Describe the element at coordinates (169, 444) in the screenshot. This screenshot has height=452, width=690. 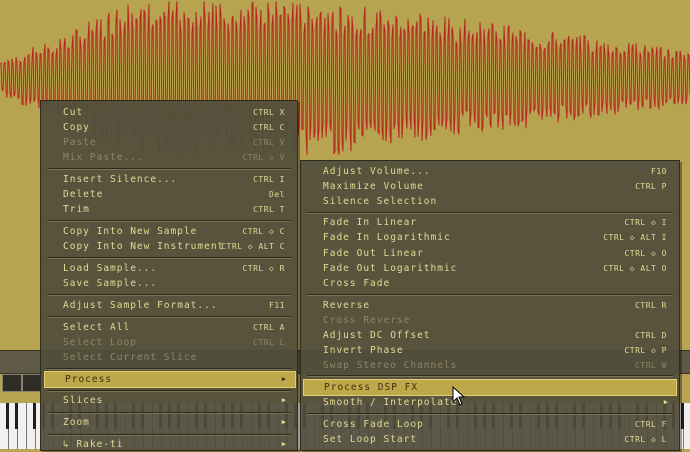
I see `menu-item-tool-script: ↳ Rake-ti ▶` at that location.